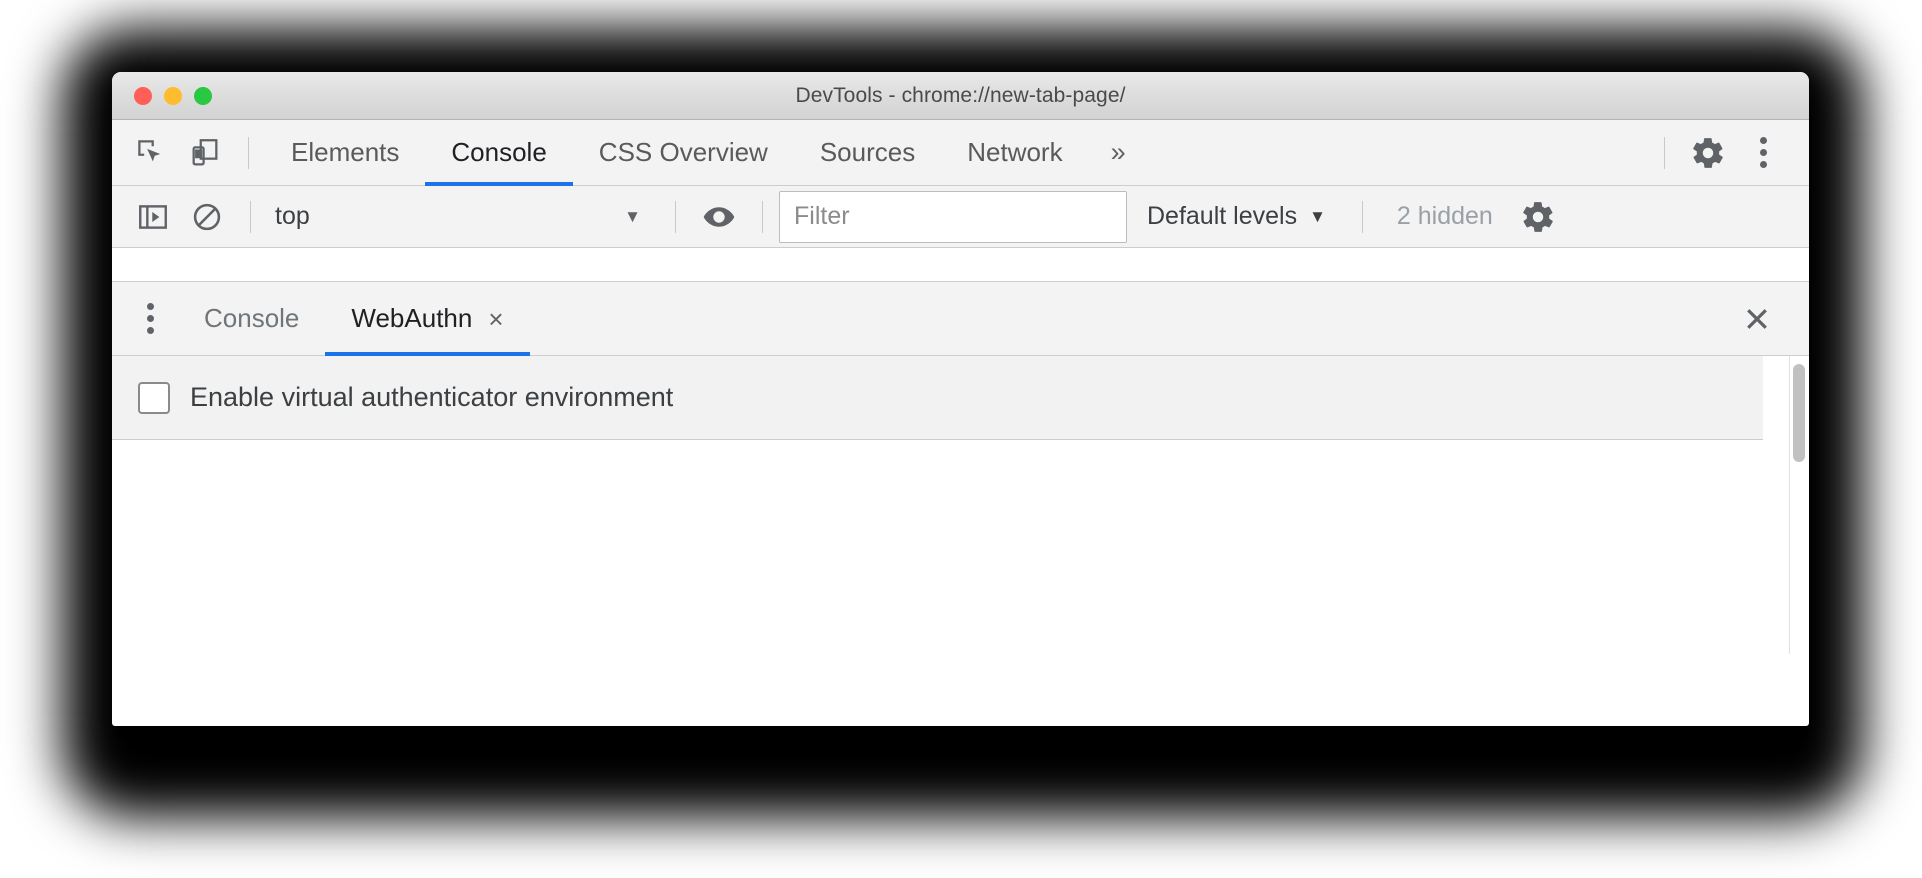 The image size is (1922, 878). I want to click on minimize-window-button, so click(173, 95).